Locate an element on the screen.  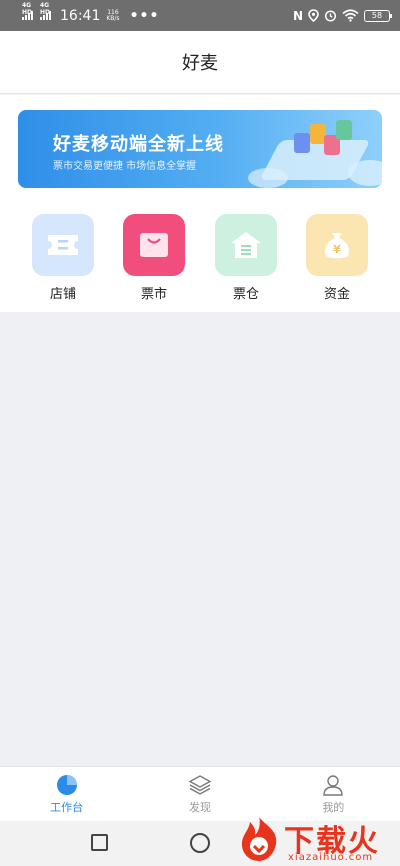
tab-workbench: 工作台 is located at coordinates (66, 794).